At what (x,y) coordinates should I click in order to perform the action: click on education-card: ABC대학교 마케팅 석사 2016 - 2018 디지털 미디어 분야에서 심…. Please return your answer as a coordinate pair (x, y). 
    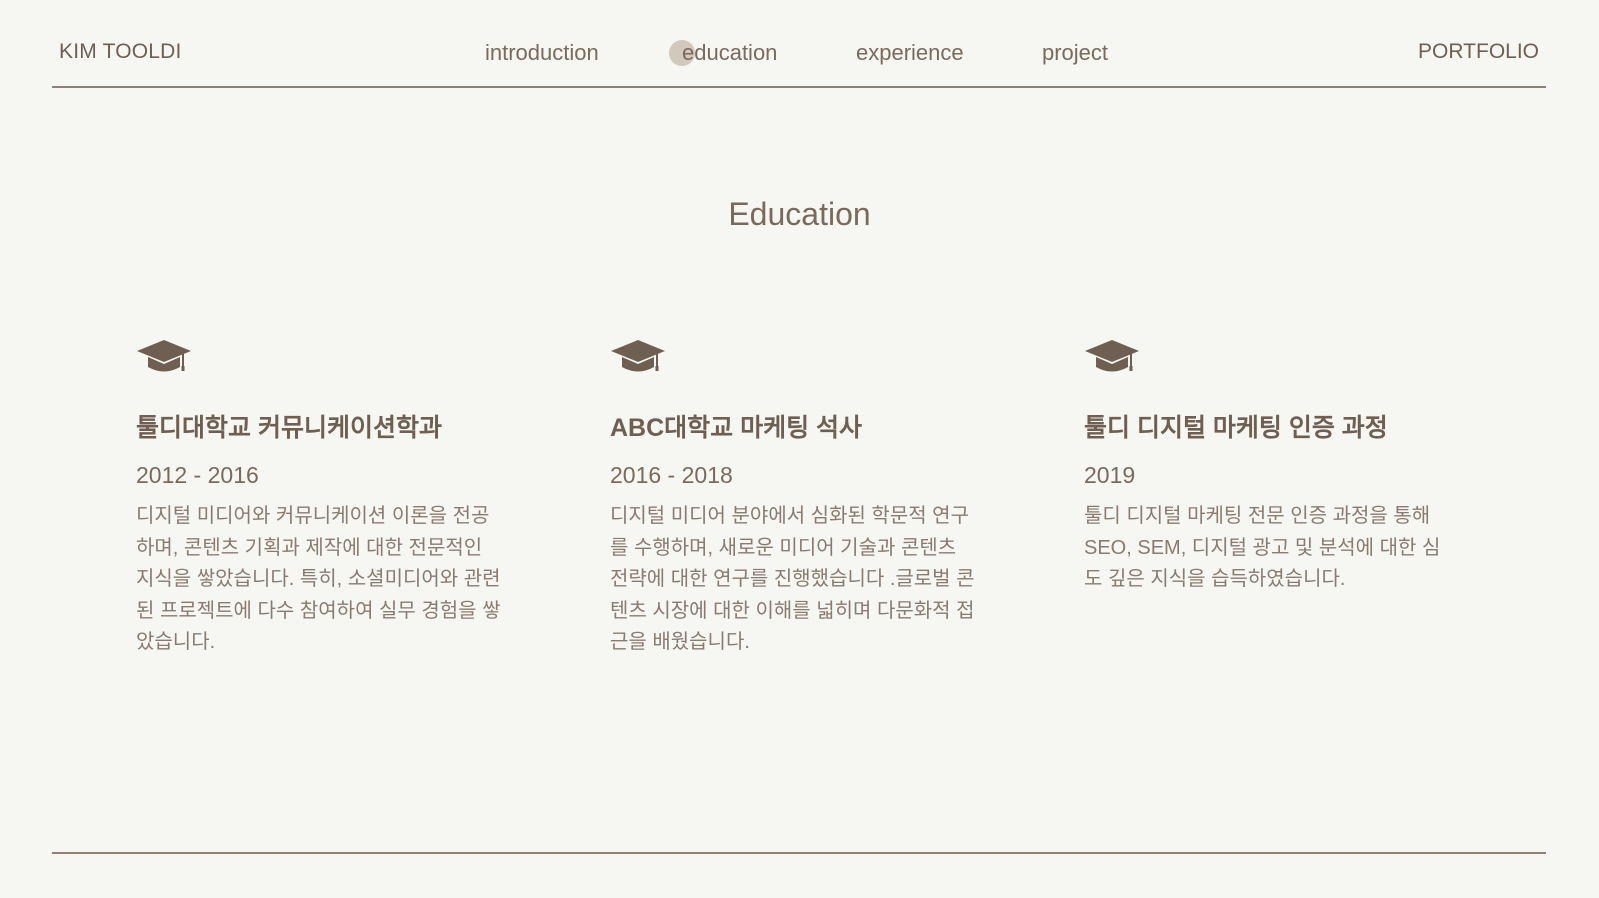
    Looking at the image, I should click on (800, 498).